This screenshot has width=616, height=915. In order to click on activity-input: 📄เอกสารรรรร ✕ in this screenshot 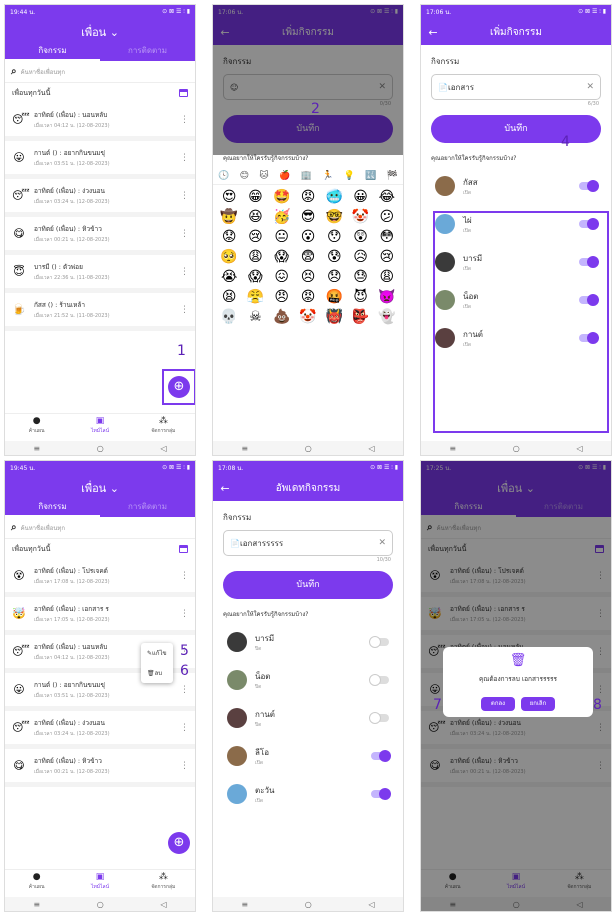, I will do `click(308, 543)`.